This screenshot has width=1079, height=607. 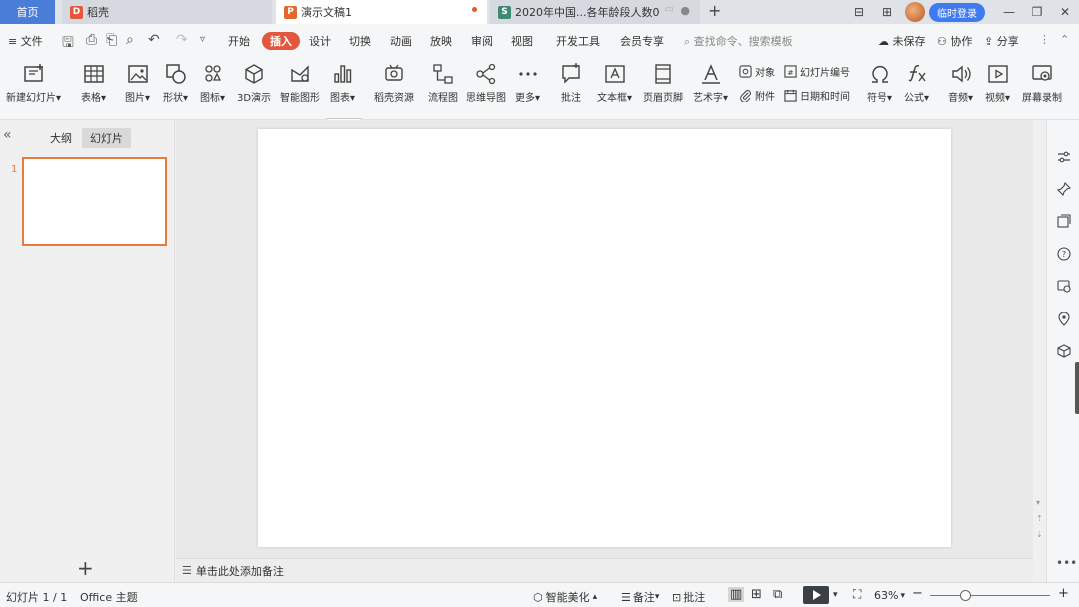 I want to click on header-footer-button: 页眉页脚, so click(x=663, y=89).